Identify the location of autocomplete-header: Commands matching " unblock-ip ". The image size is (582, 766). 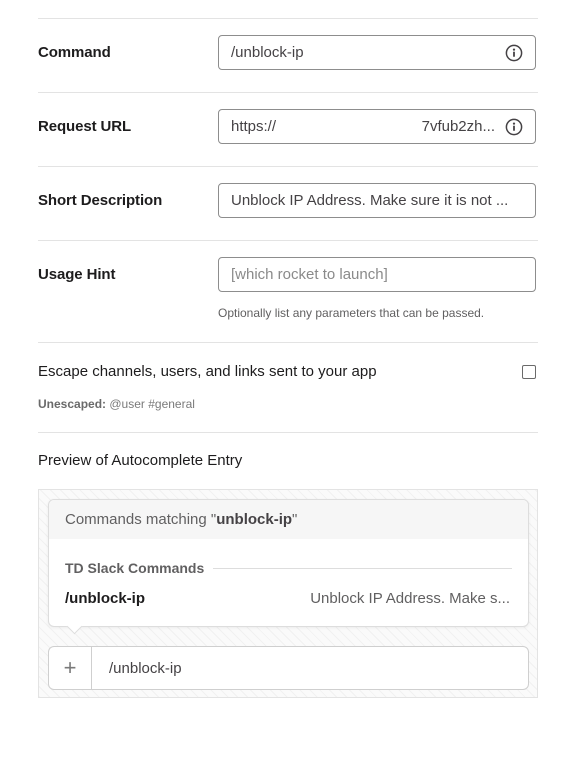
(288, 519).